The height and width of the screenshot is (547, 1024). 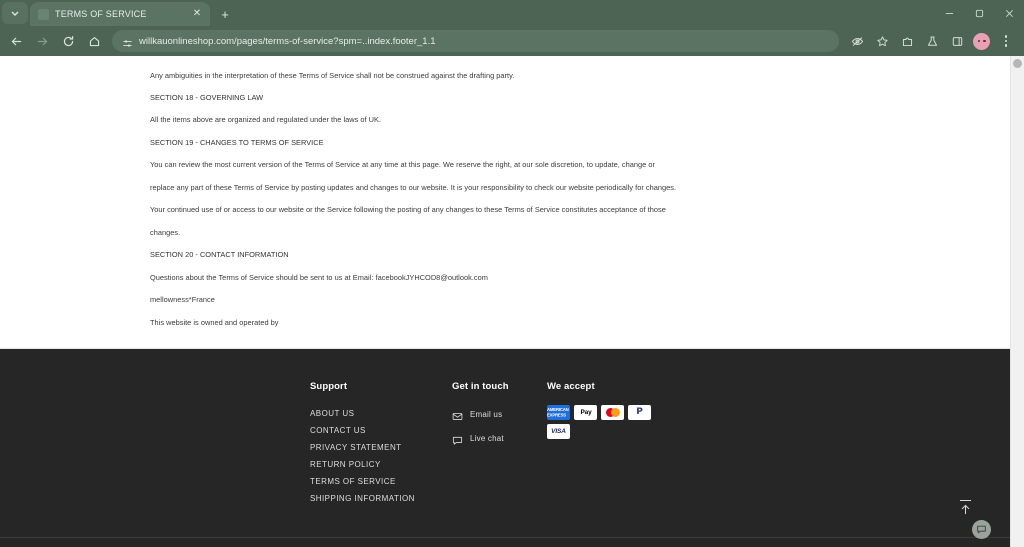 I want to click on chat-launcher-icon, so click(x=981, y=529).